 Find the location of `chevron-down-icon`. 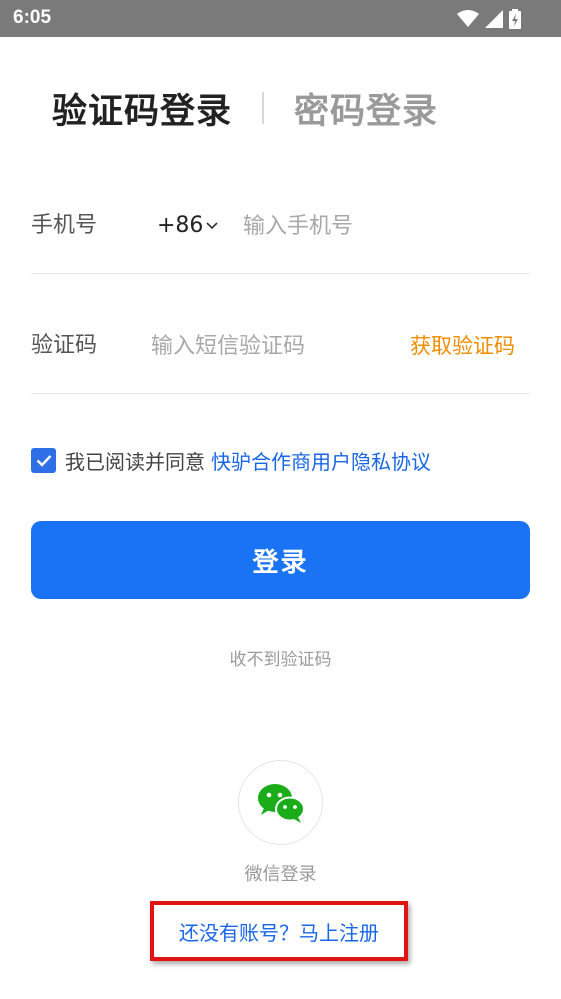

chevron-down-icon is located at coordinates (212, 226).